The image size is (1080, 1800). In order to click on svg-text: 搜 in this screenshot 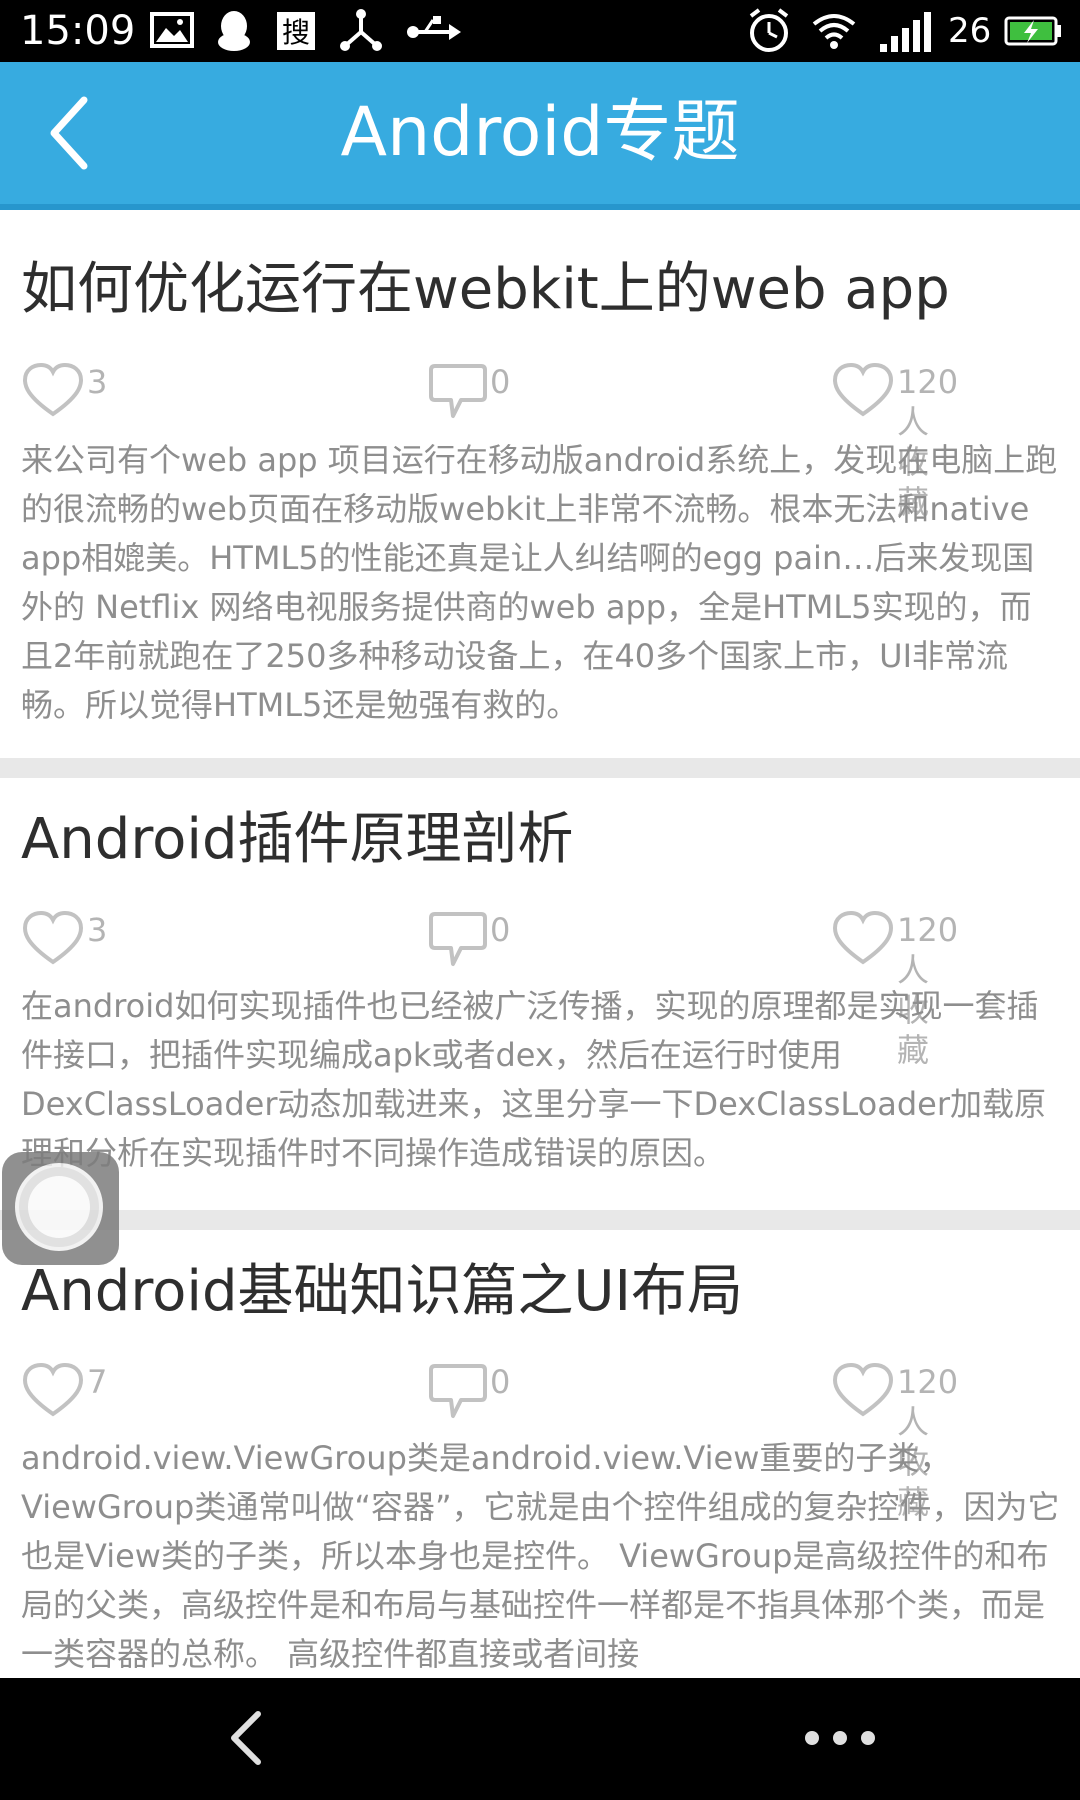, I will do `click(296, 32)`.